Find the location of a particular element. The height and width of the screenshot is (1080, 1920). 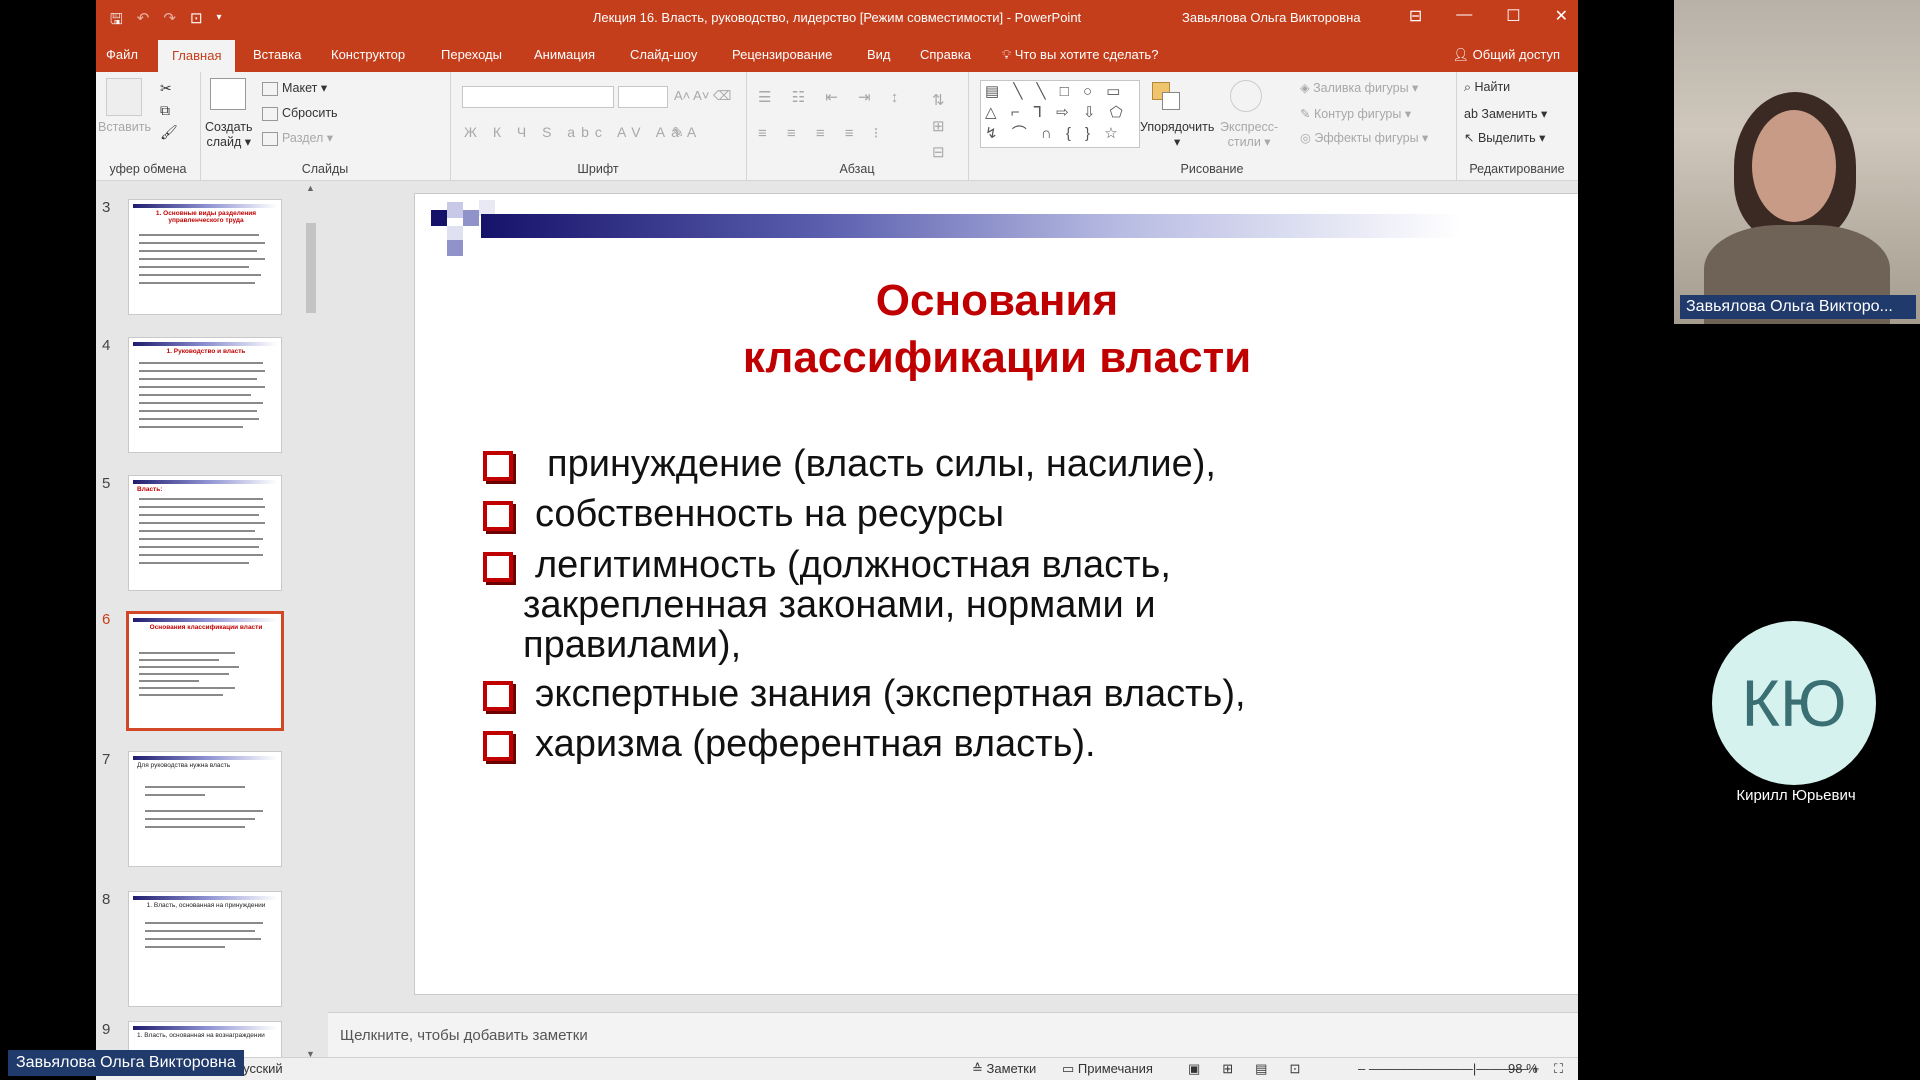

lightbulb-icon: 💡︎ is located at coordinates (1008, 54).